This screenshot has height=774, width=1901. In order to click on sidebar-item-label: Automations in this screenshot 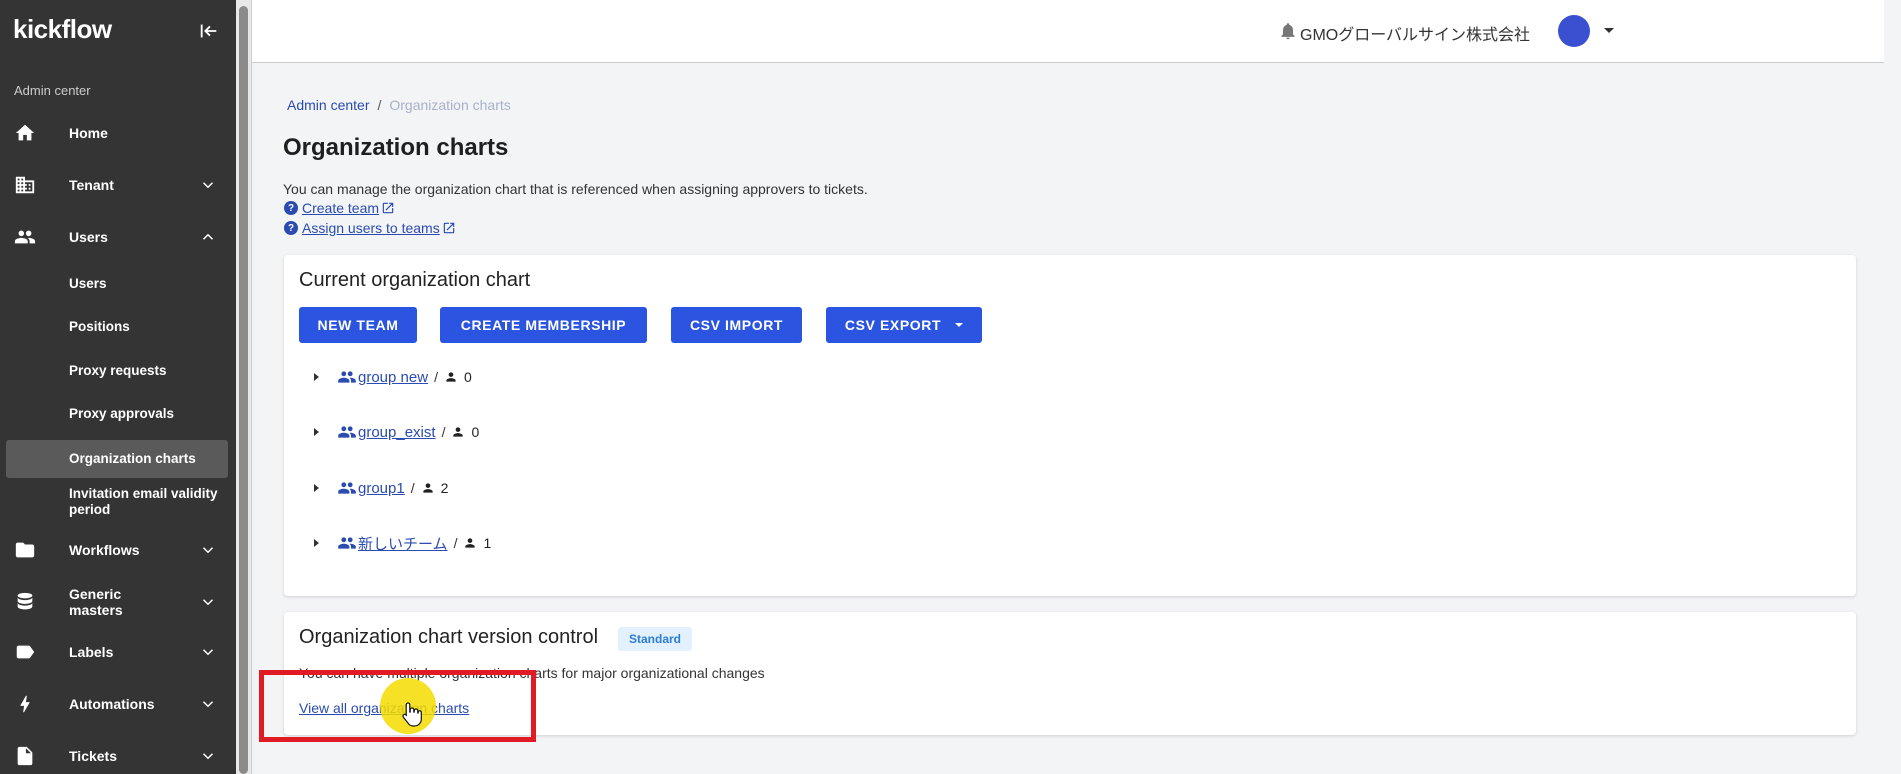, I will do `click(112, 704)`.